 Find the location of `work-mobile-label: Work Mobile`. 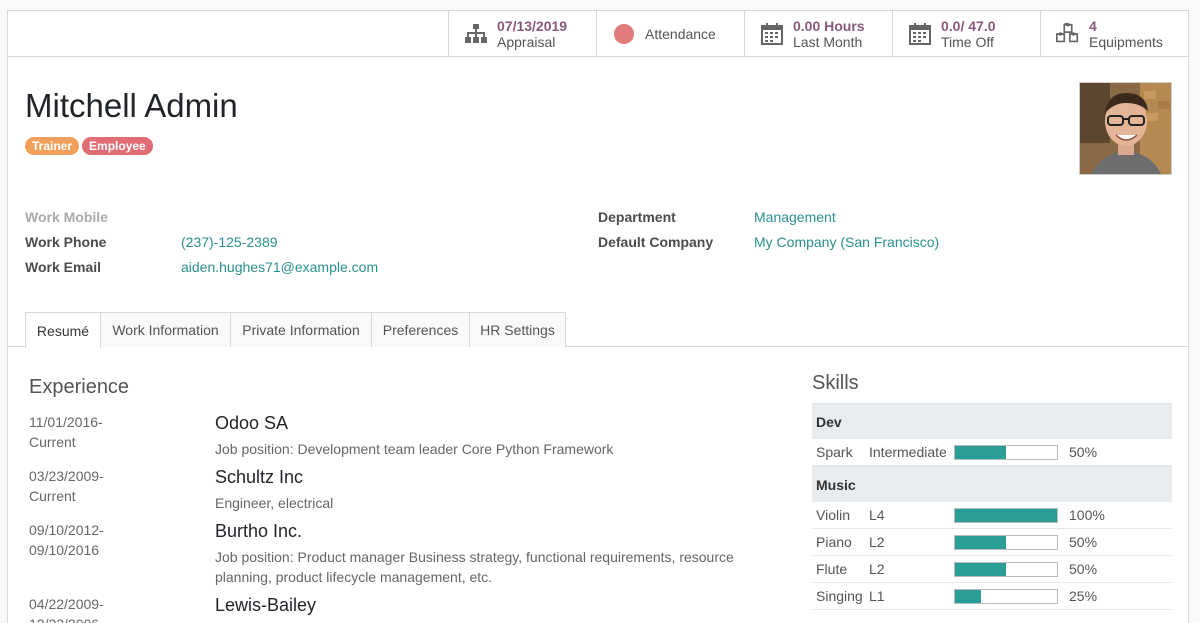

work-mobile-label: Work Mobile is located at coordinates (66, 217).